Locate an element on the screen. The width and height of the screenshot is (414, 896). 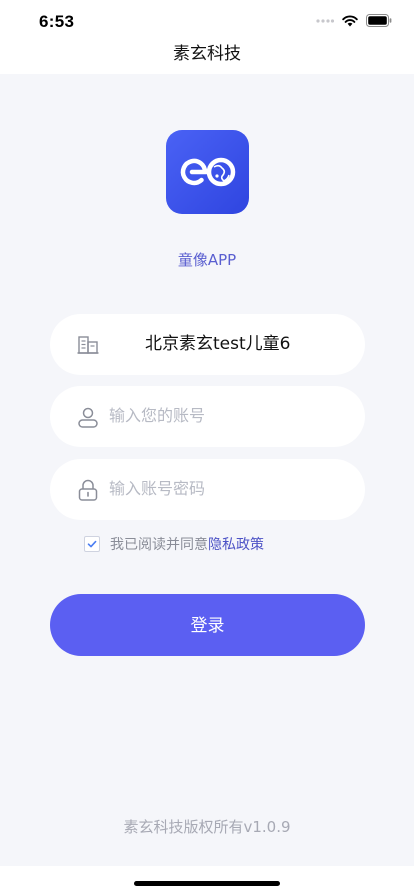
status-icons is located at coordinates (354, 21).